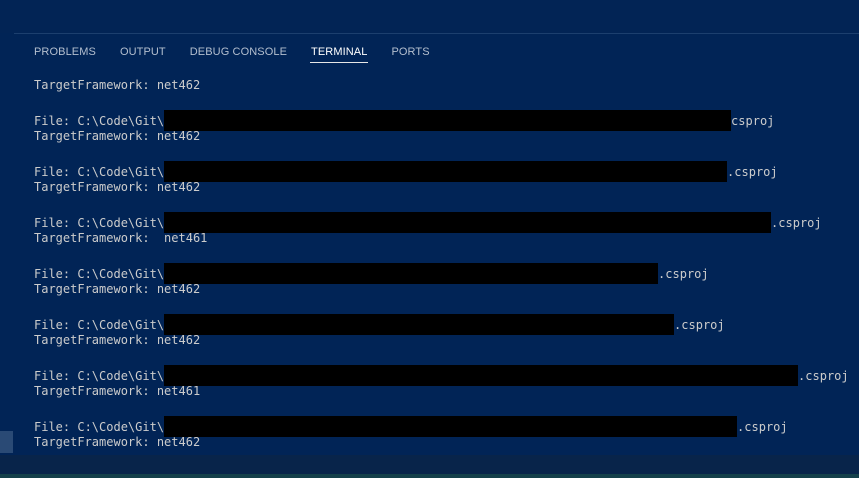 This screenshot has height=478, width=859. What do you see at coordinates (238, 52) in the screenshot?
I see `tab-debug-console: DEBUG CONSOLE` at bounding box center [238, 52].